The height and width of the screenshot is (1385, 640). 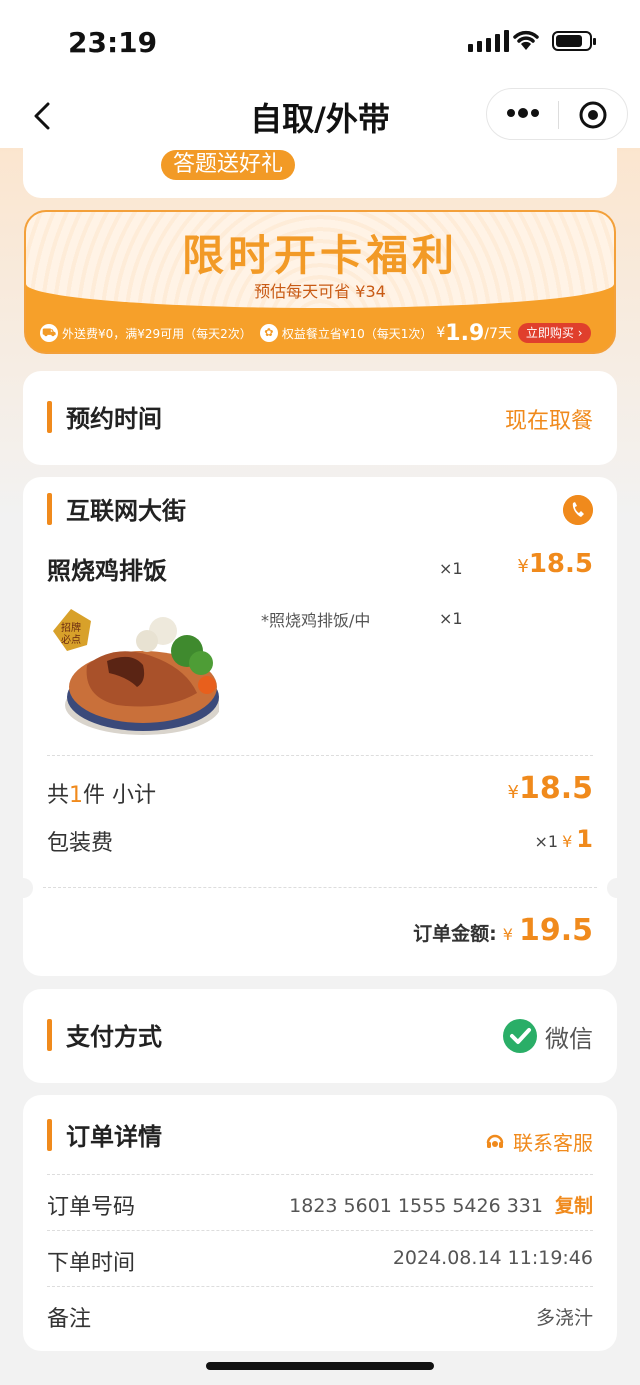 What do you see at coordinates (320, 42) in the screenshot?
I see `status-bar: 23:19` at bounding box center [320, 42].